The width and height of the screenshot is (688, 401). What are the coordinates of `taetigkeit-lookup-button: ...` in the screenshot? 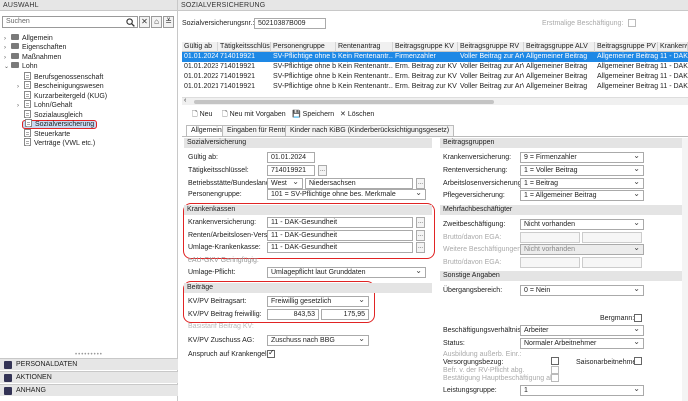 It's located at (322, 170).